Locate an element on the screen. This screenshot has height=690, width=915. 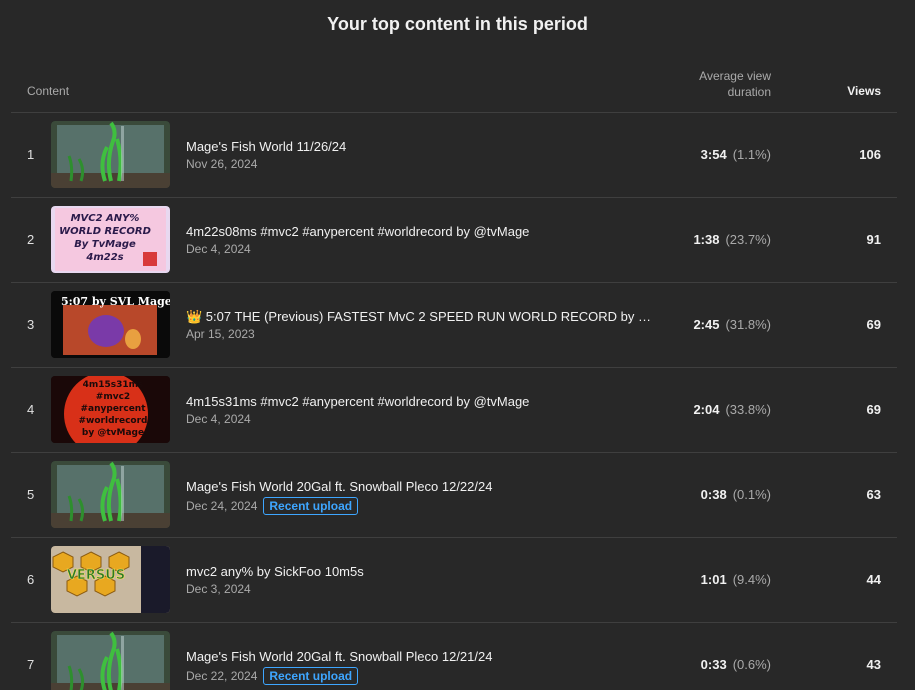
publish-date: Dec 24, 2024 is located at coordinates (222, 506).